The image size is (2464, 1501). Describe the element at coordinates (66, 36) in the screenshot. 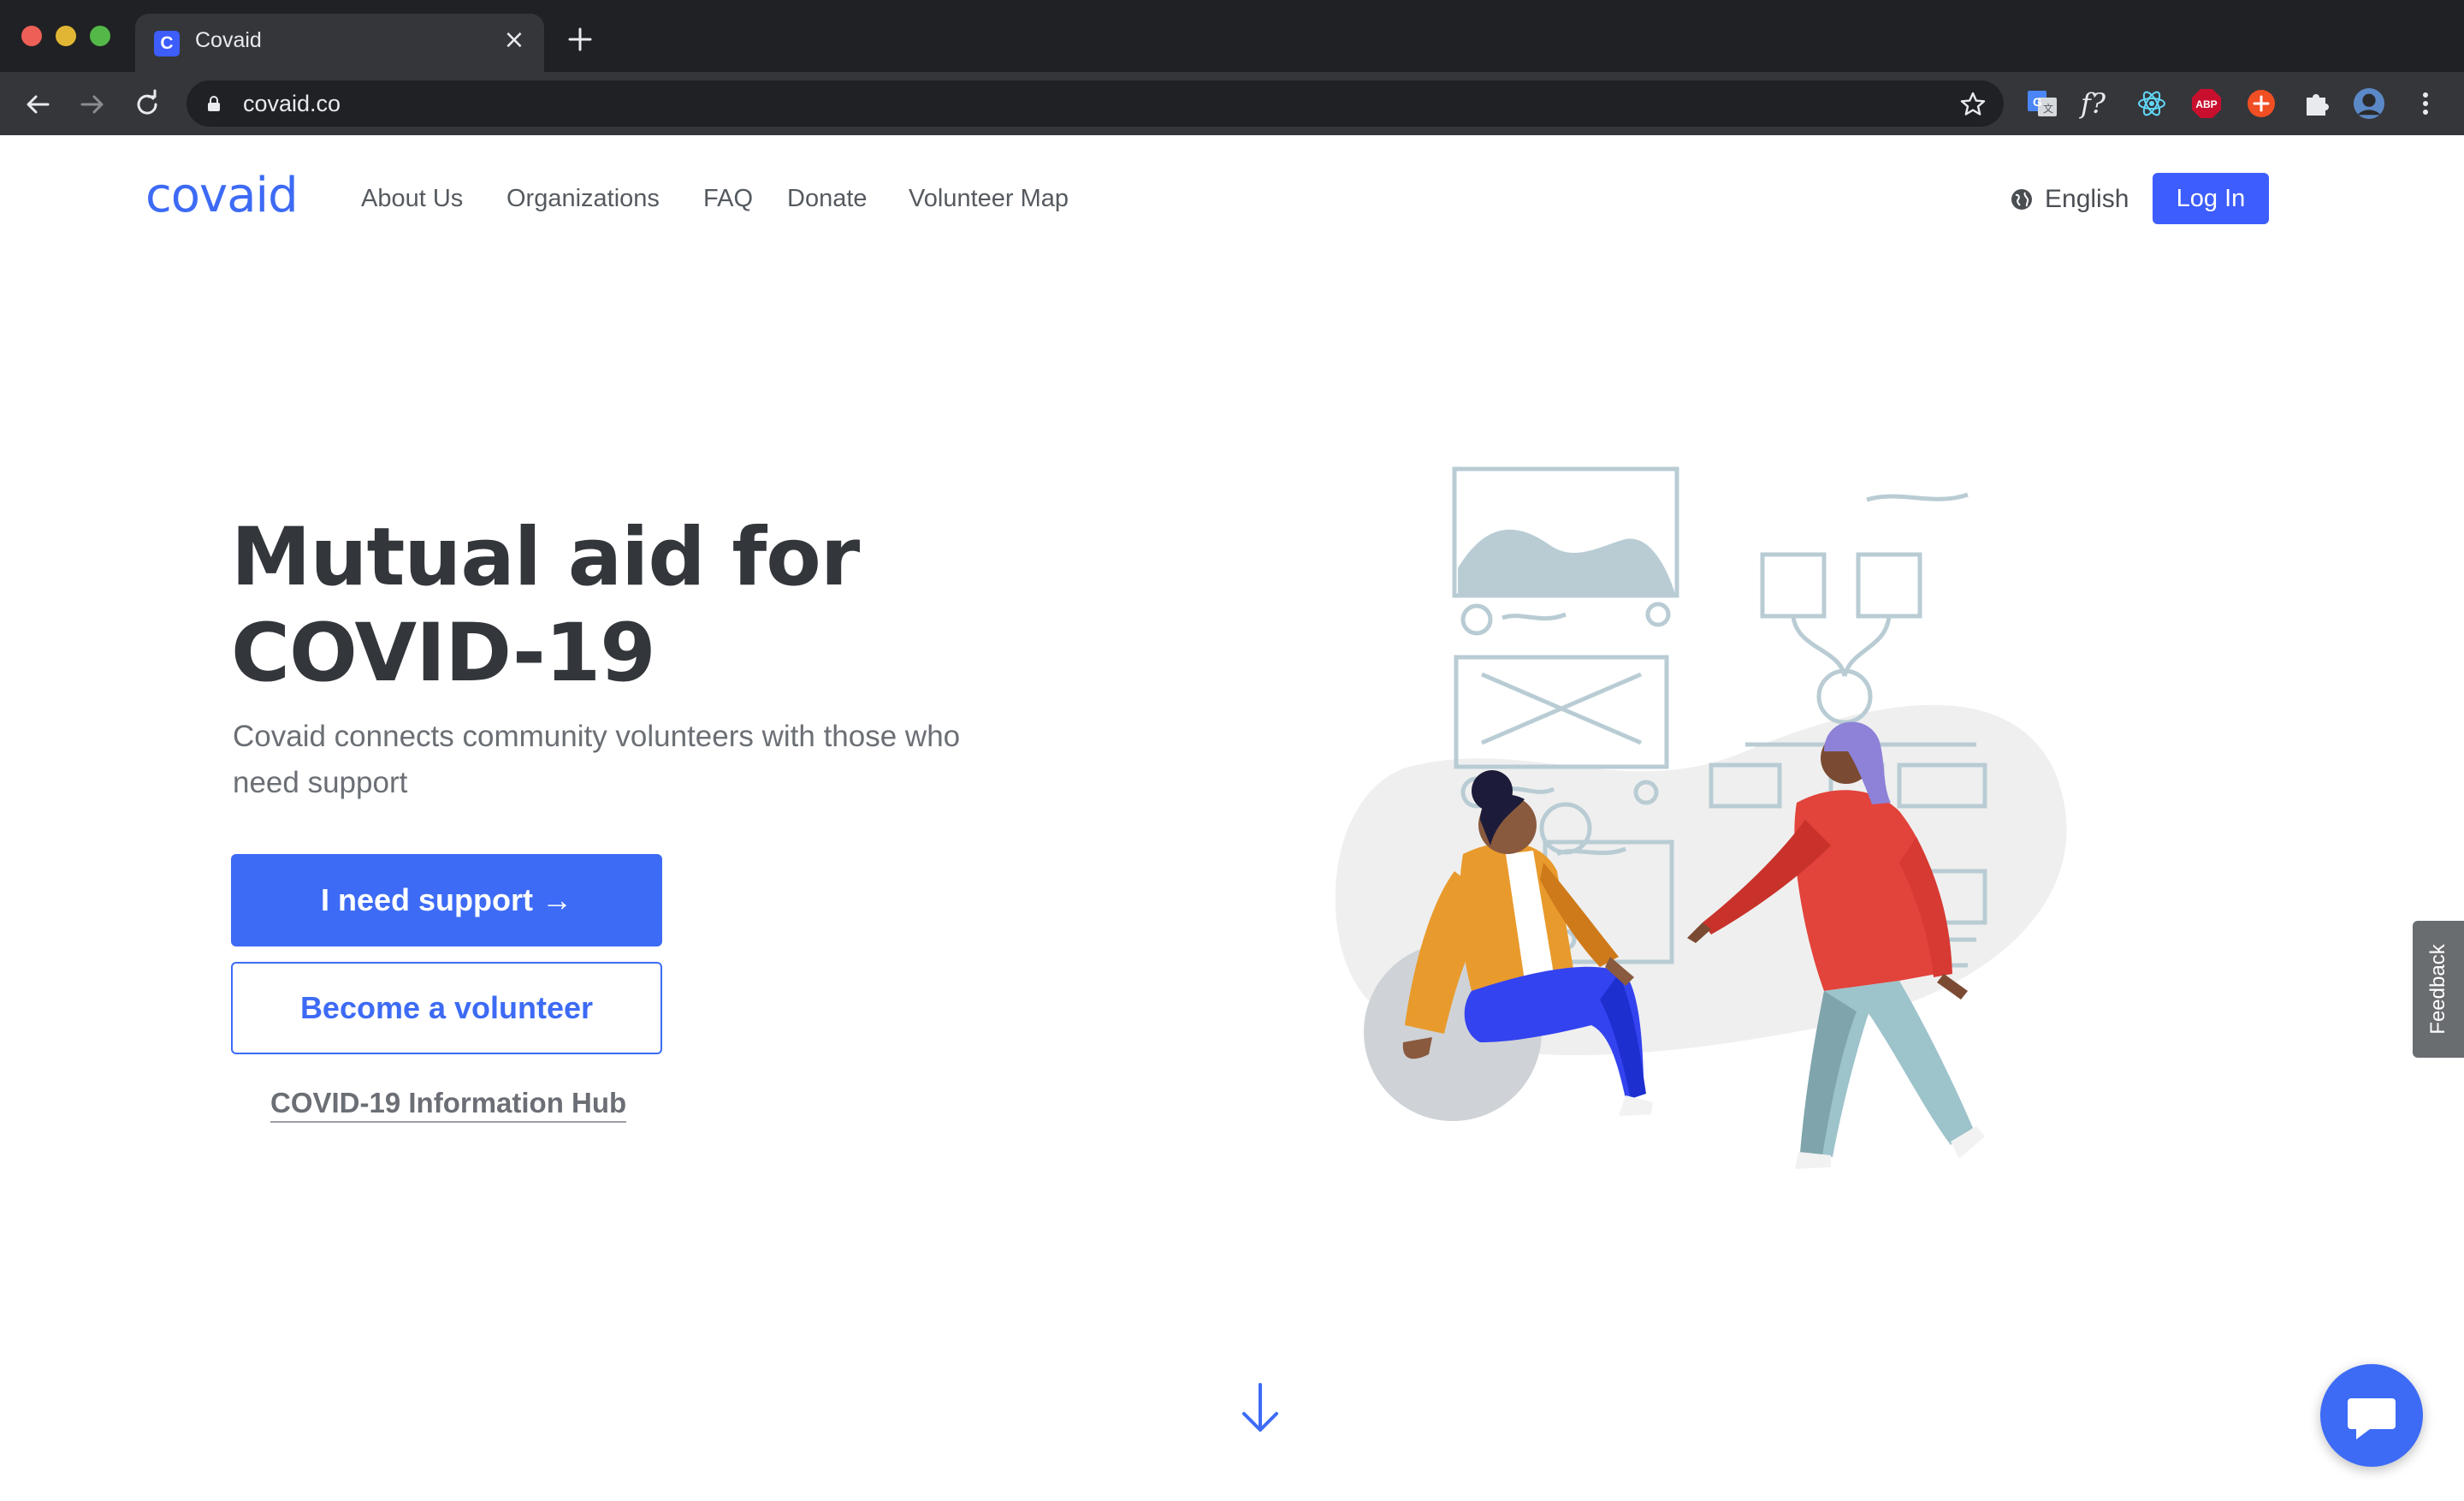

I see `minimize-window-button` at that location.